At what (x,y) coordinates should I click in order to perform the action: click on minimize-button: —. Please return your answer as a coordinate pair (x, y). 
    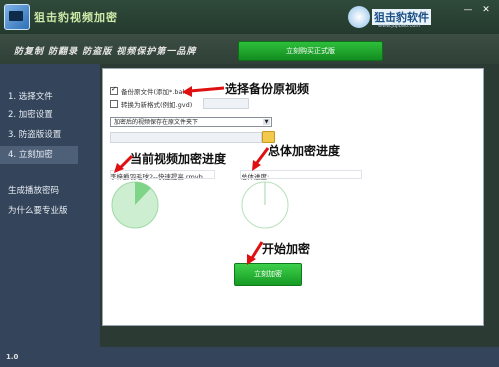
    Looking at the image, I should click on (468, 10).